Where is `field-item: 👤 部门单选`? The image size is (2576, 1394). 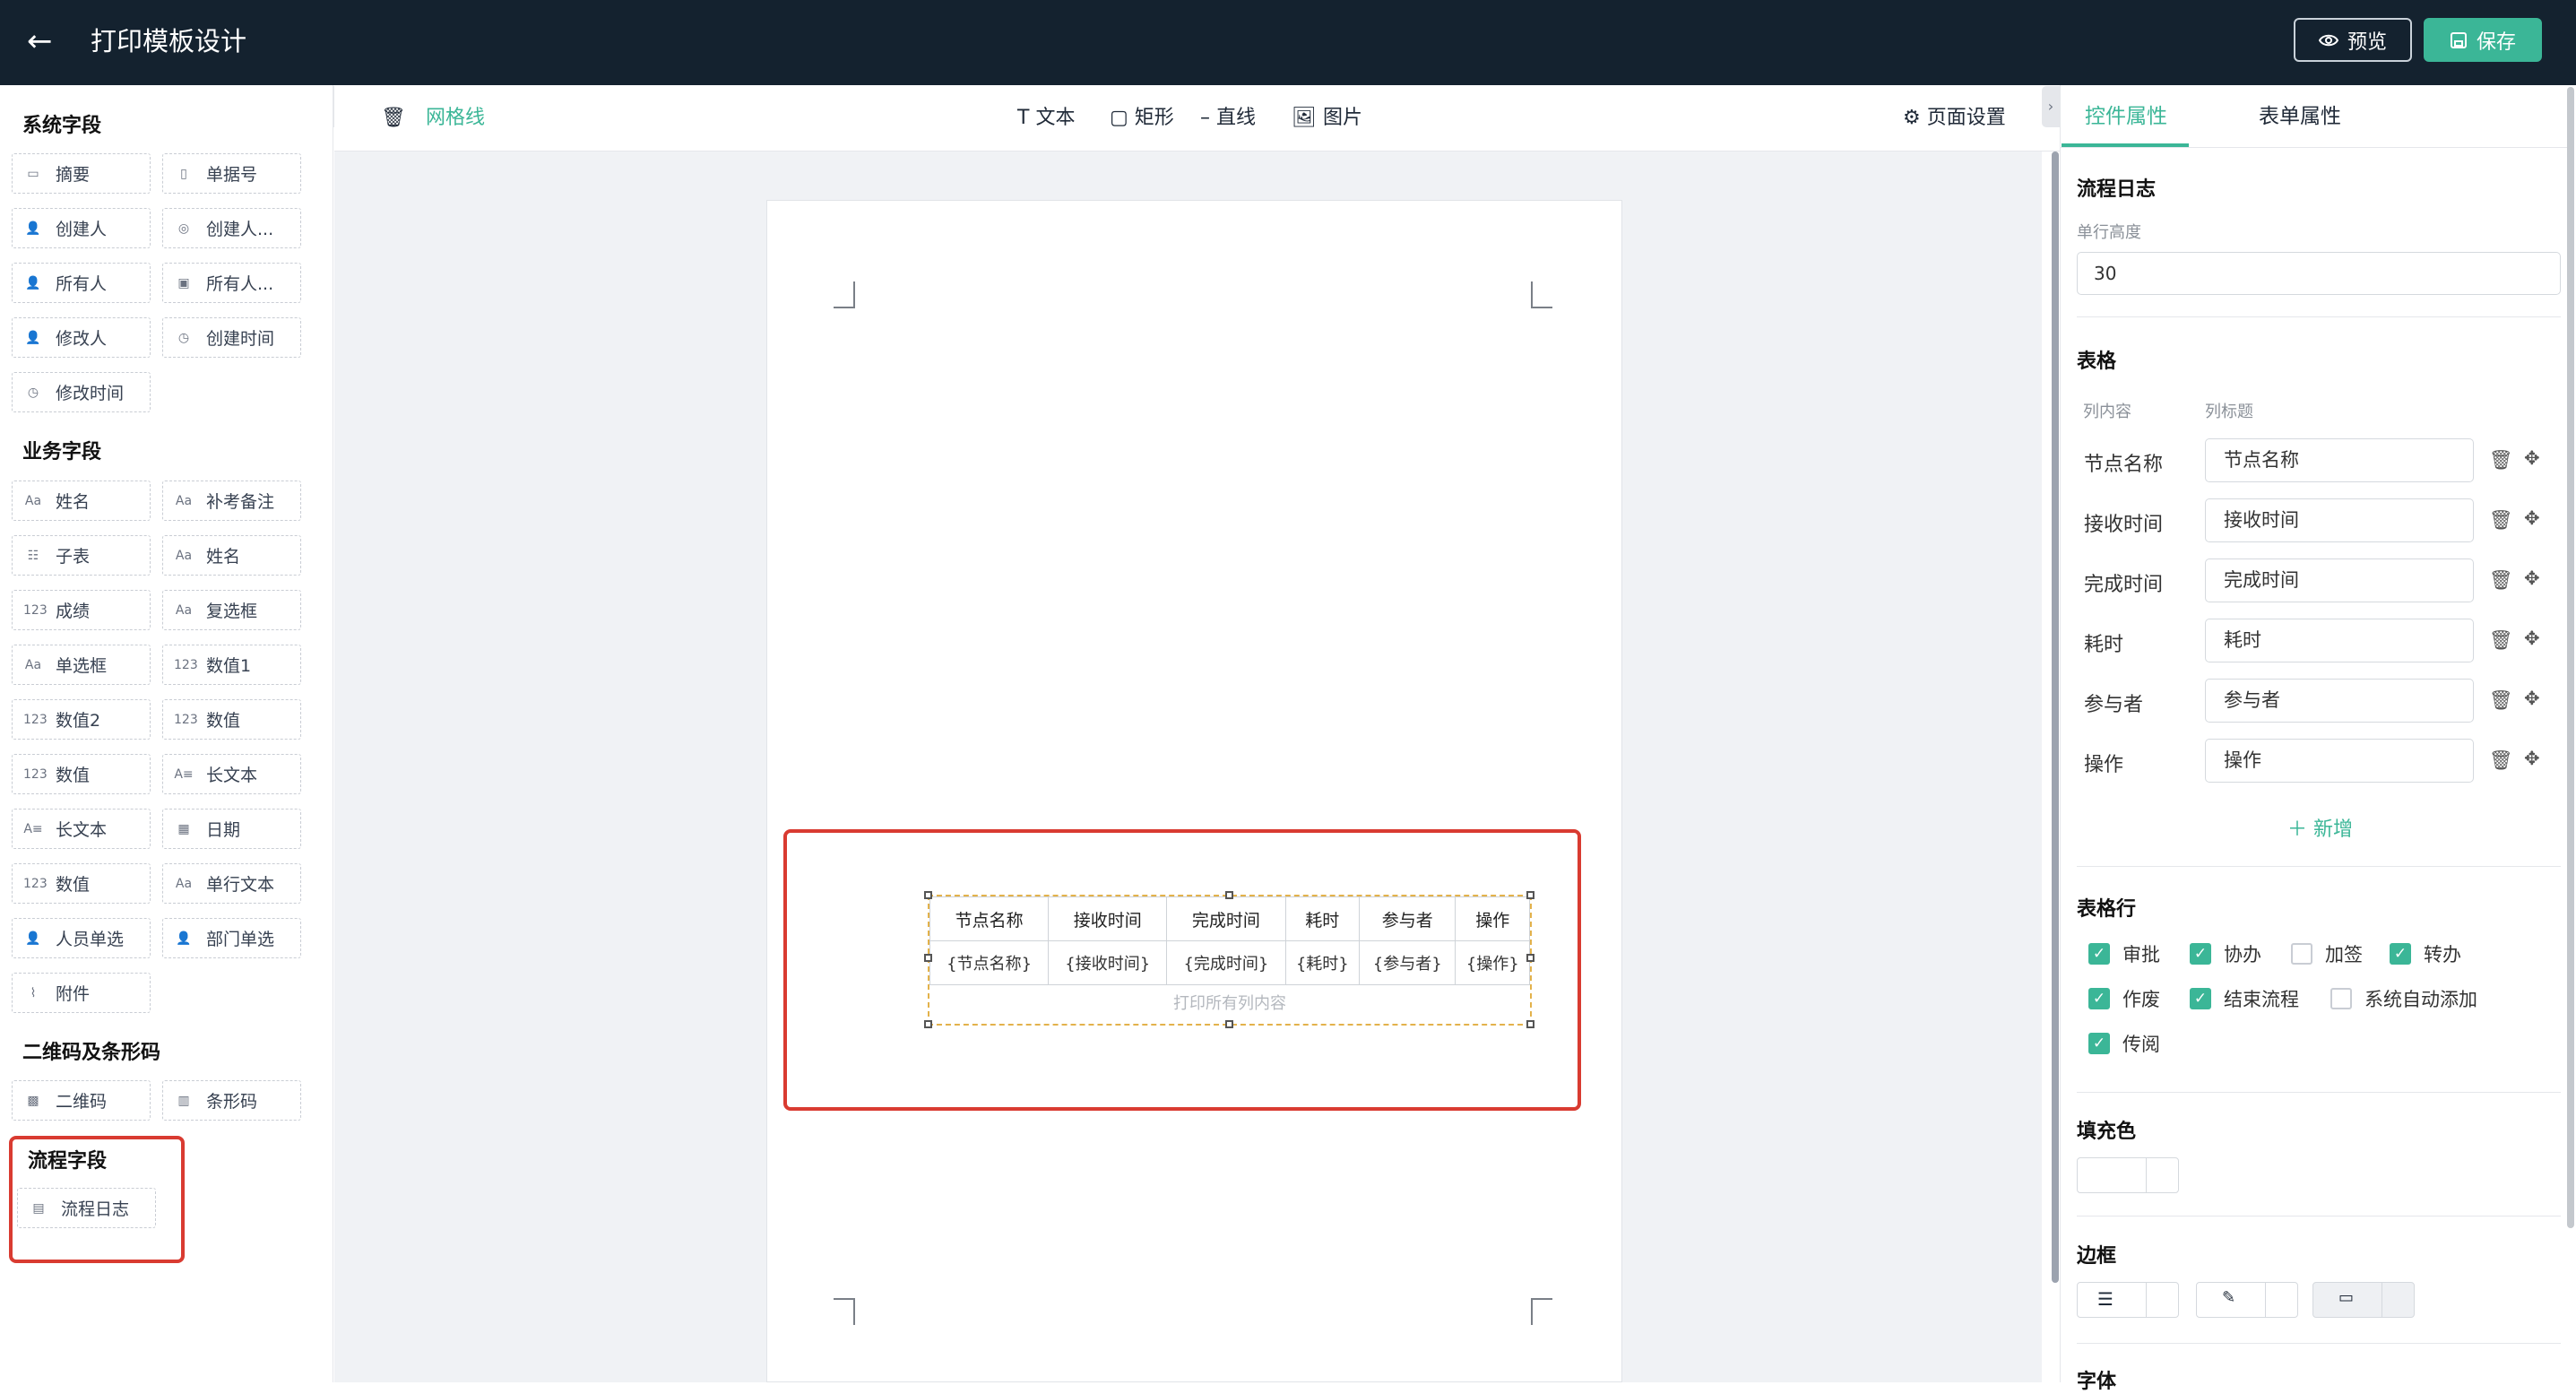
field-item: 👤 部门单选 is located at coordinates (231, 938).